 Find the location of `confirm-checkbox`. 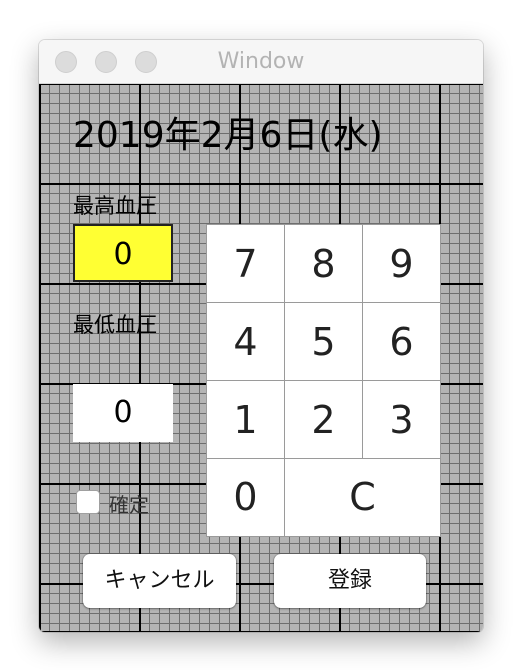

confirm-checkbox is located at coordinates (88, 502).